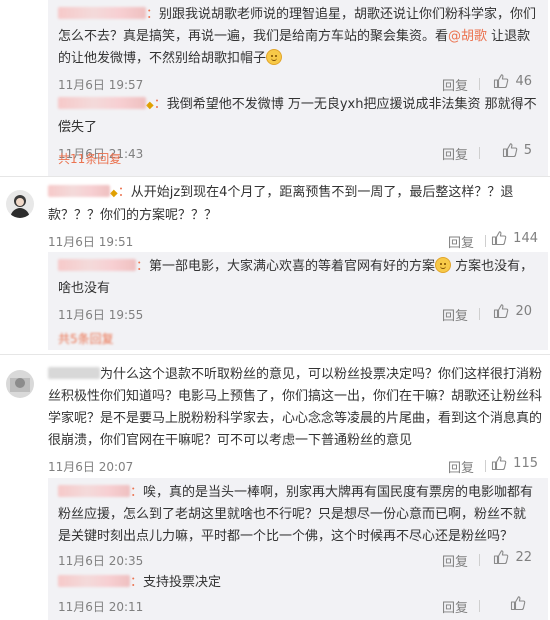  Describe the element at coordinates (512, 311) in the screenshot. I see `like-button: 20` at that location.